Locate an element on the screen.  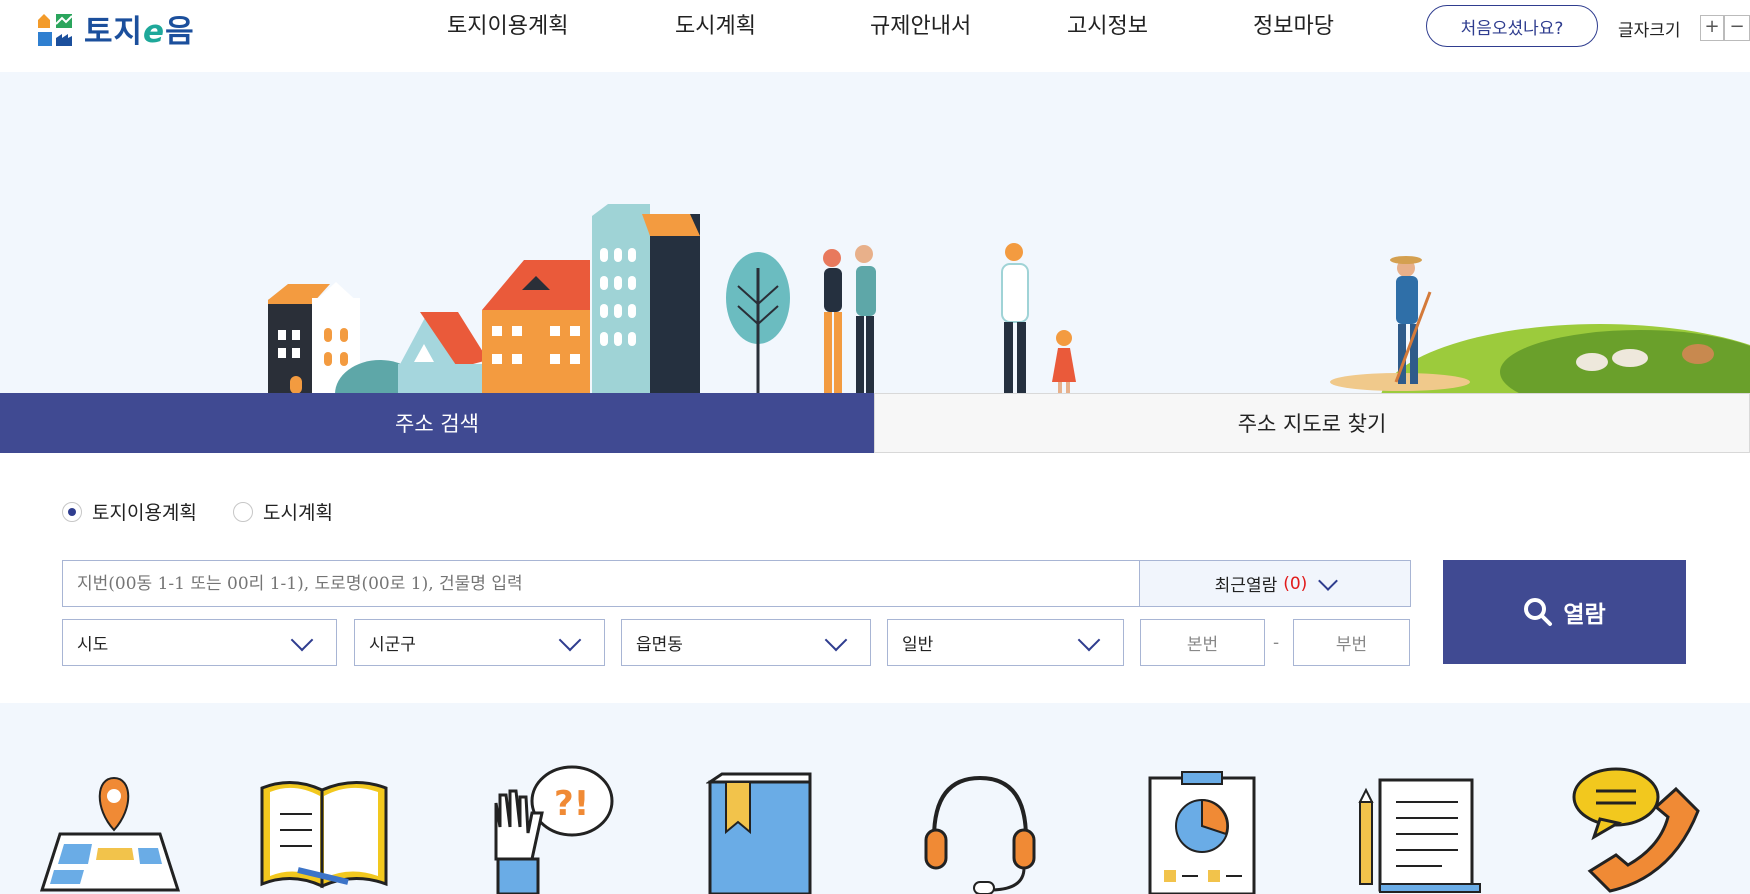
map-pin-icon is located at coordinates (110, 834).